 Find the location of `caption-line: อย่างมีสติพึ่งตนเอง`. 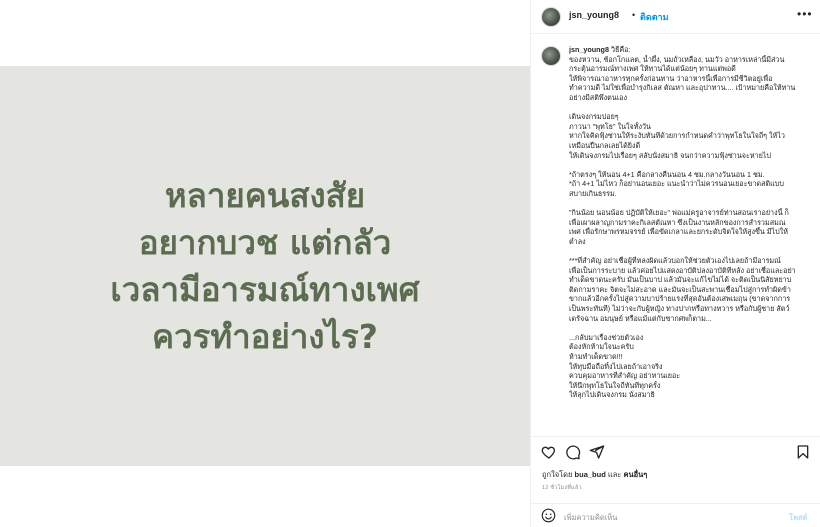

caption-line: อย่างมีสติพึ่งตนเอง is located at coordinates (598, 97).